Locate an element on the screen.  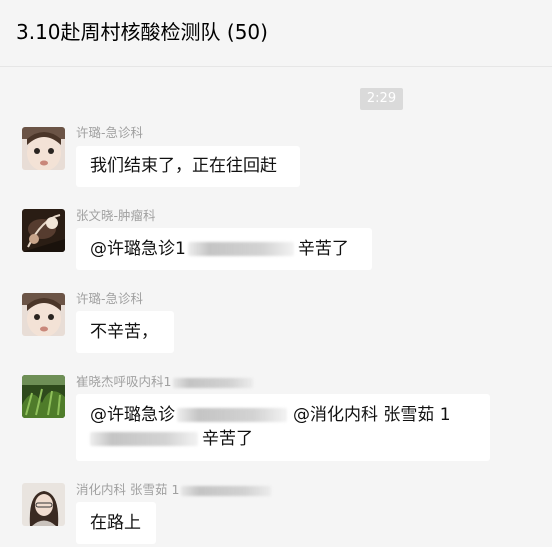
mention-text: @消化内科 张雪茹 1 is located at coordinates (372, 415).